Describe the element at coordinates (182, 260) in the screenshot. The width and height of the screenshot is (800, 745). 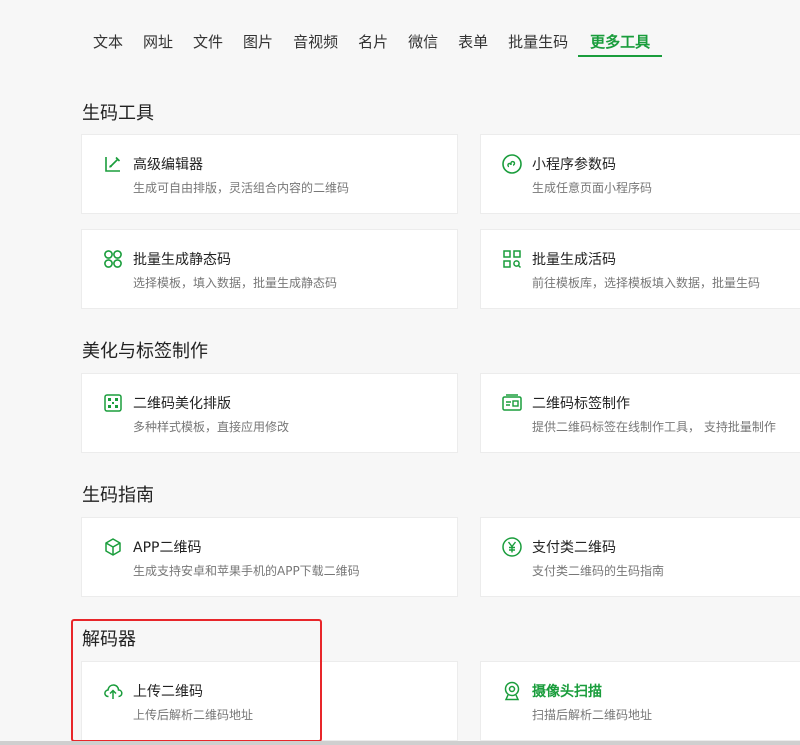
I see `card-title: 批量生成静态码` at that location.